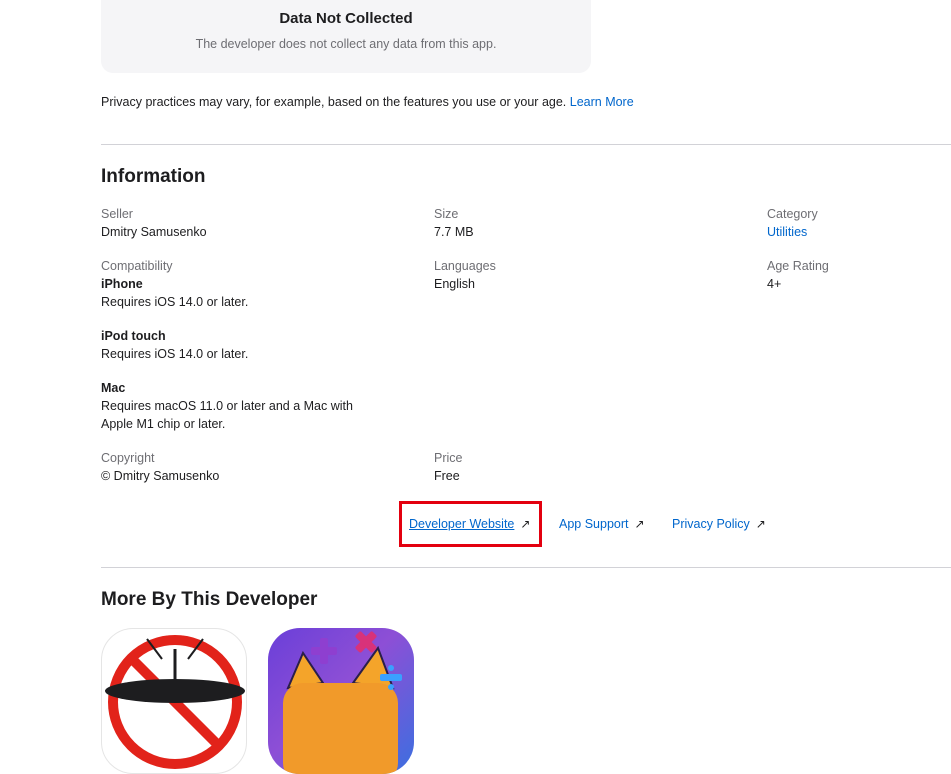  What do you see at coordinates (454, 232) in the screenshot?
I see `size-value: 7.7 MB` at bounding box center [454, 232].